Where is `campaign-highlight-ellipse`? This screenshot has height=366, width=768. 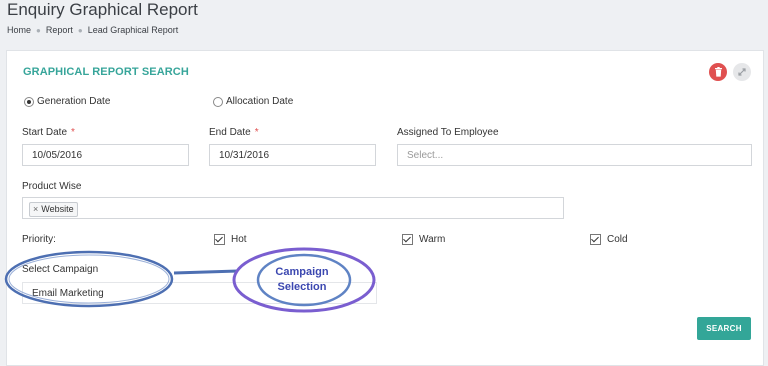 campaign-highlight-ellipse is located at coordinates (89, 279).